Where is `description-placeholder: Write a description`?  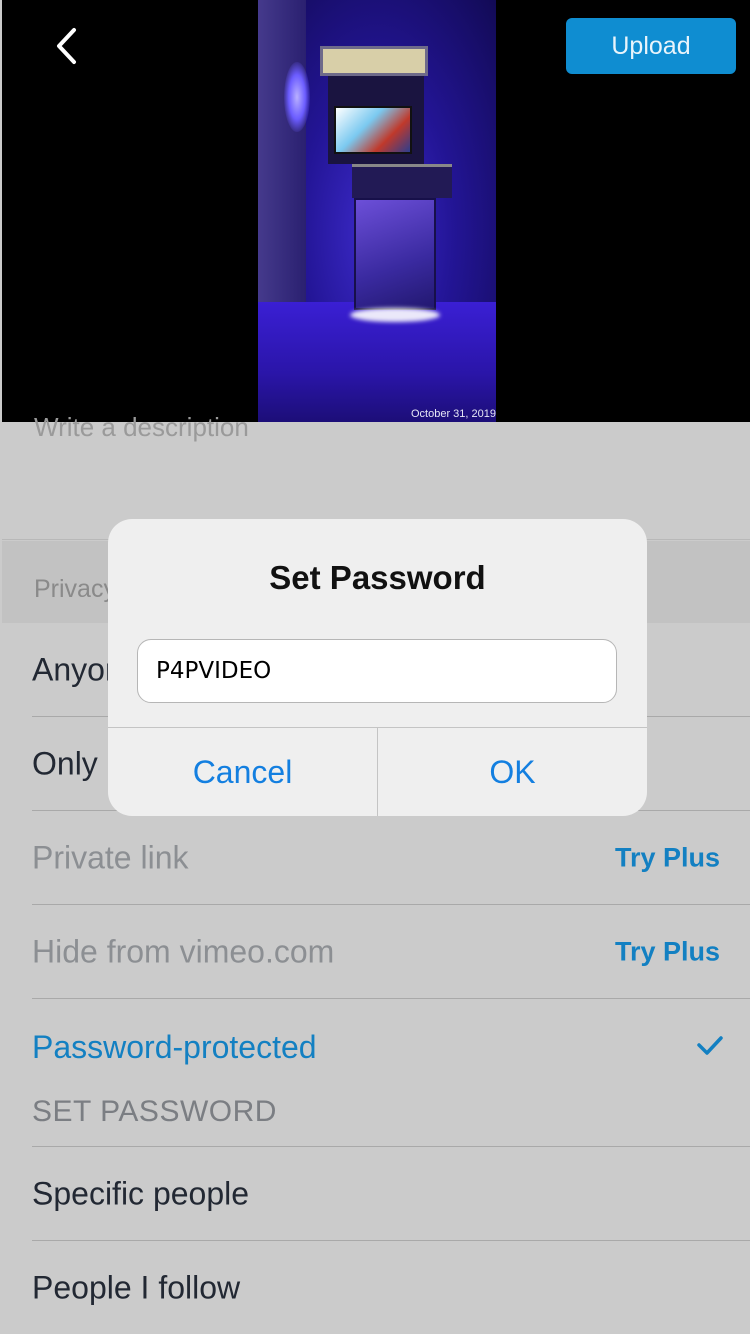
description-placeholder: Write a description is located at coordinates (141, 427).